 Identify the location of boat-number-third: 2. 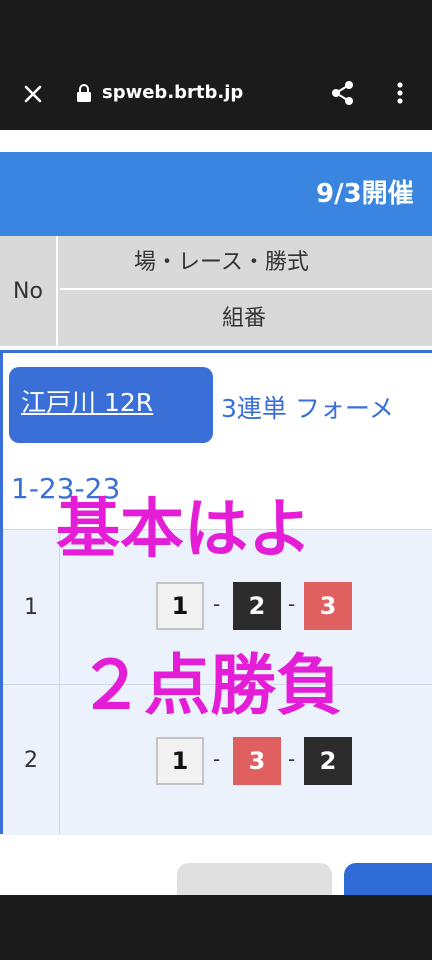
(328, 761).